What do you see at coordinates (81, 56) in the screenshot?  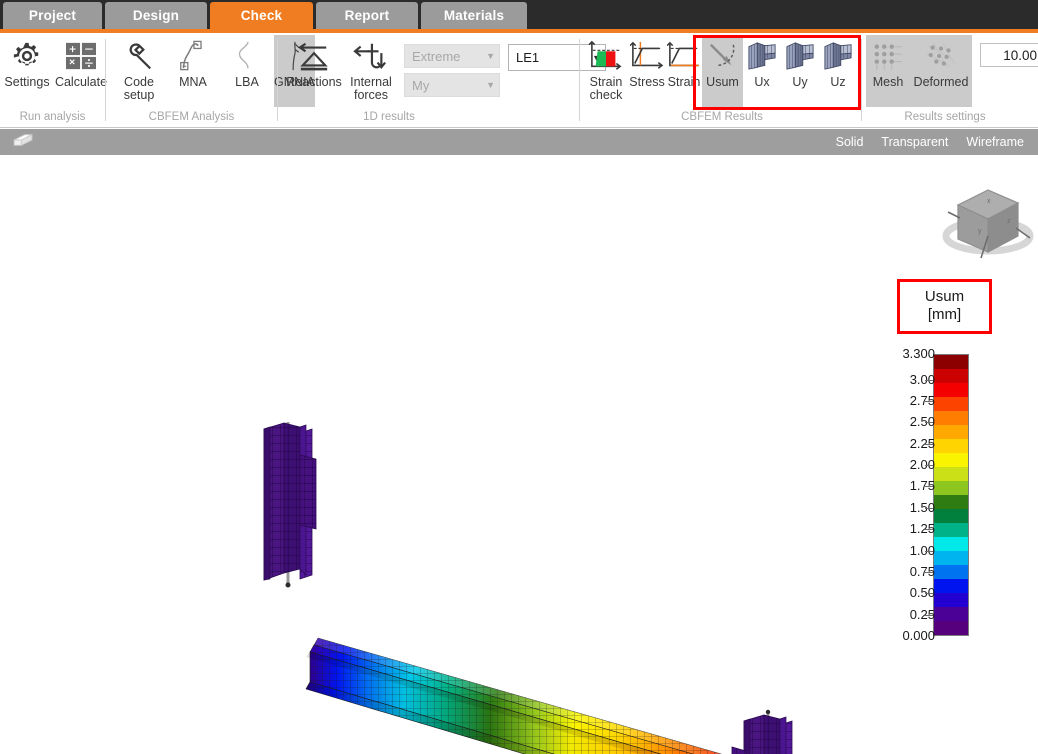 I see `calculator-icon` at bounding box center [81, 56].